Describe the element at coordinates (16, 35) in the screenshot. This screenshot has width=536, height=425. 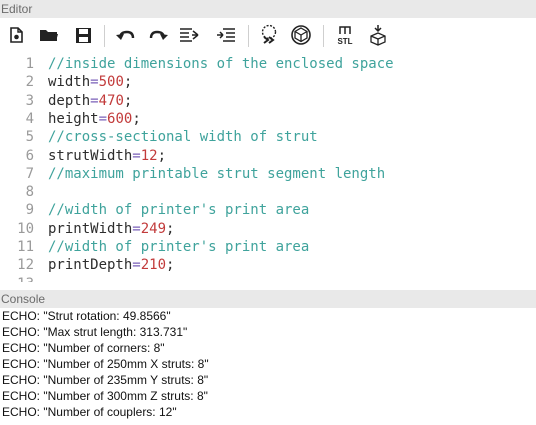
I see `new-file-icon` at that location.